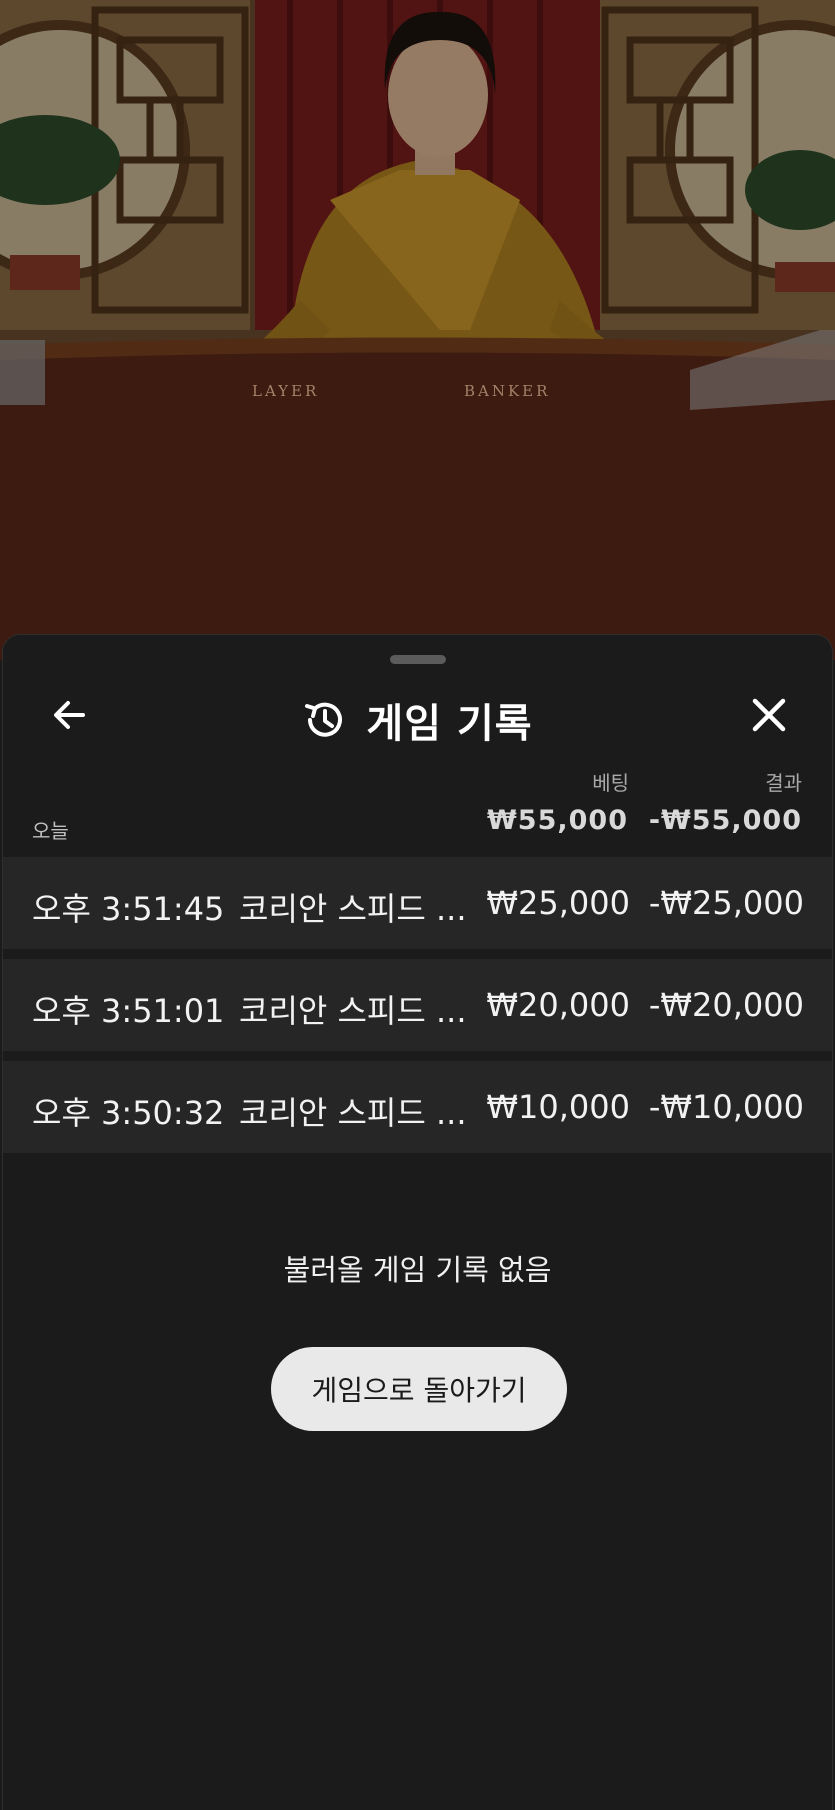  Describe the element at coordinates (726, 903) in the screenshot. I see `row-result-amount: -₩25,000` at that location.